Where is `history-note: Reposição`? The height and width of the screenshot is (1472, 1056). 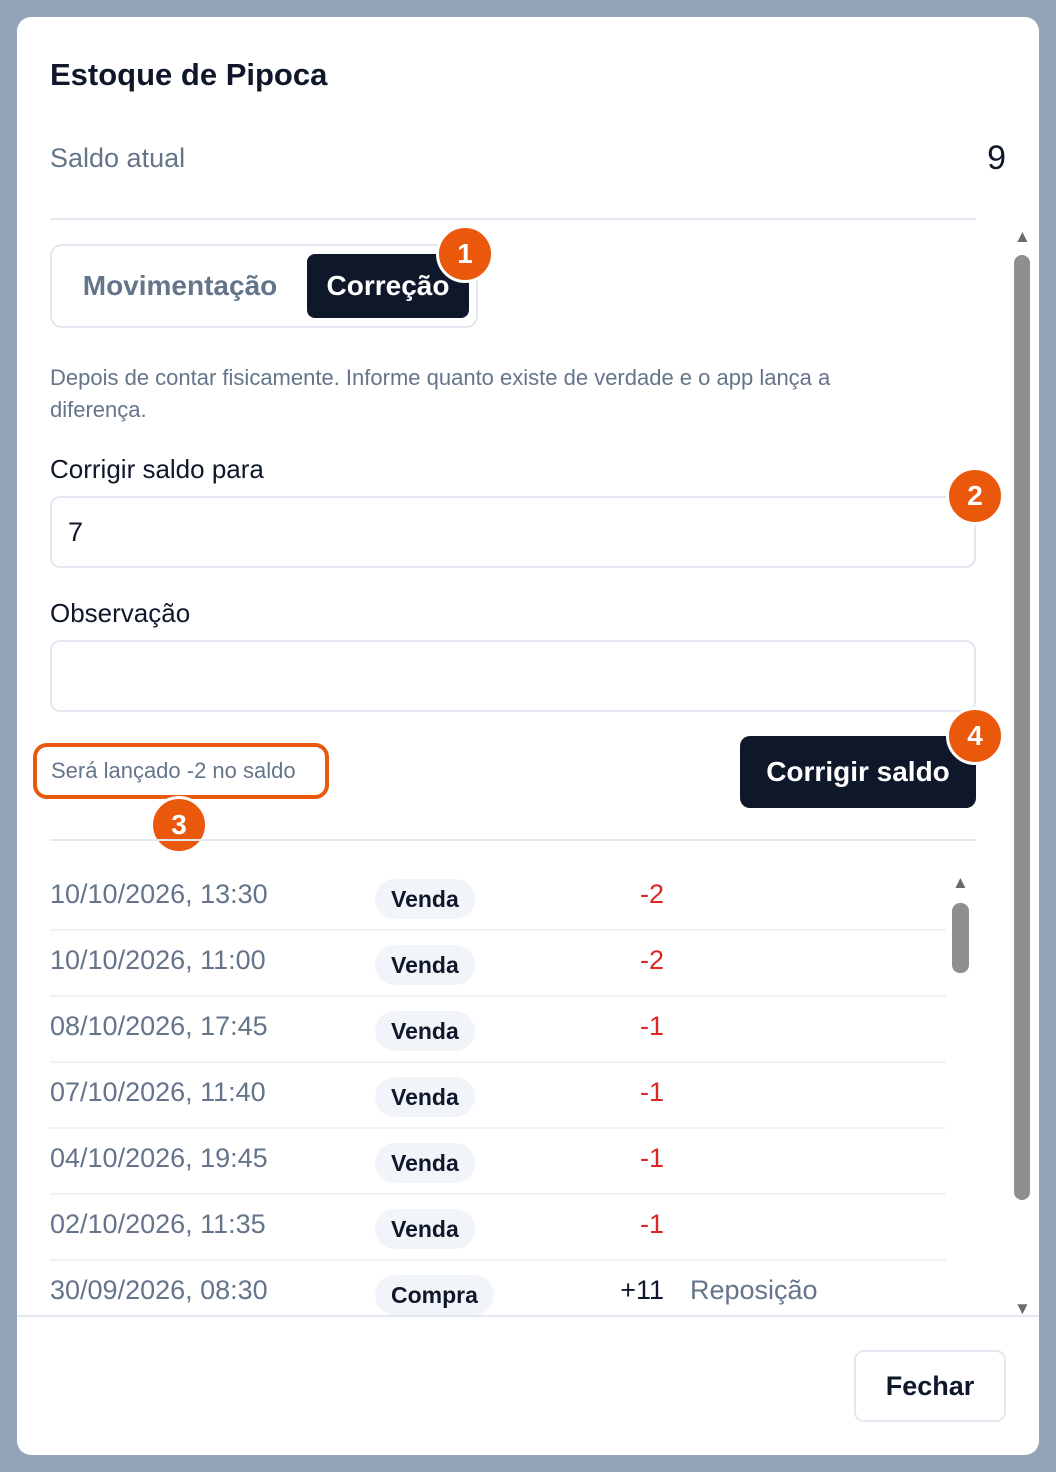
history-note: Reposição is located at coordinates (754, 1290).